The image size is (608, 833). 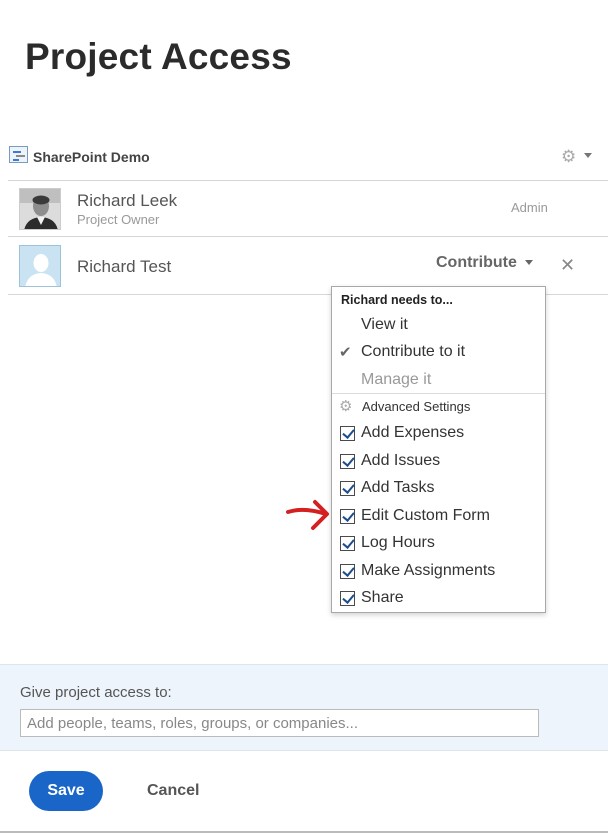 What do you see at coordinates (567, 265) in the screenshot?
I see `close-icon: ✕` at bounding box center [567, 265].